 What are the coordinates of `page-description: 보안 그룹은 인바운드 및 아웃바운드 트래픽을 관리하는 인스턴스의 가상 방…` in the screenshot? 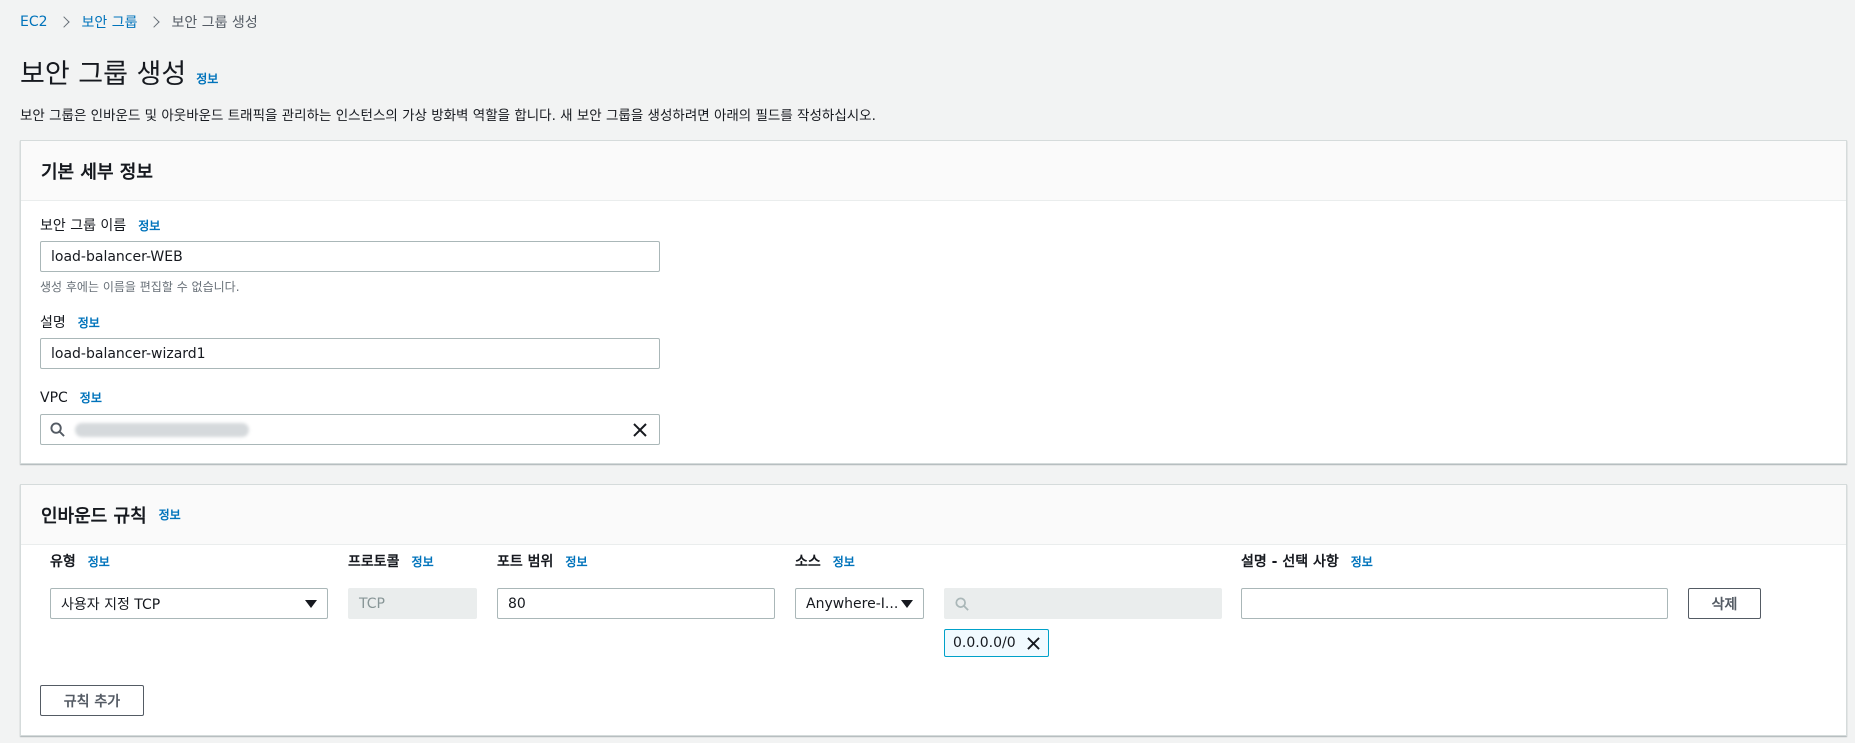 It's located at (448, 116).